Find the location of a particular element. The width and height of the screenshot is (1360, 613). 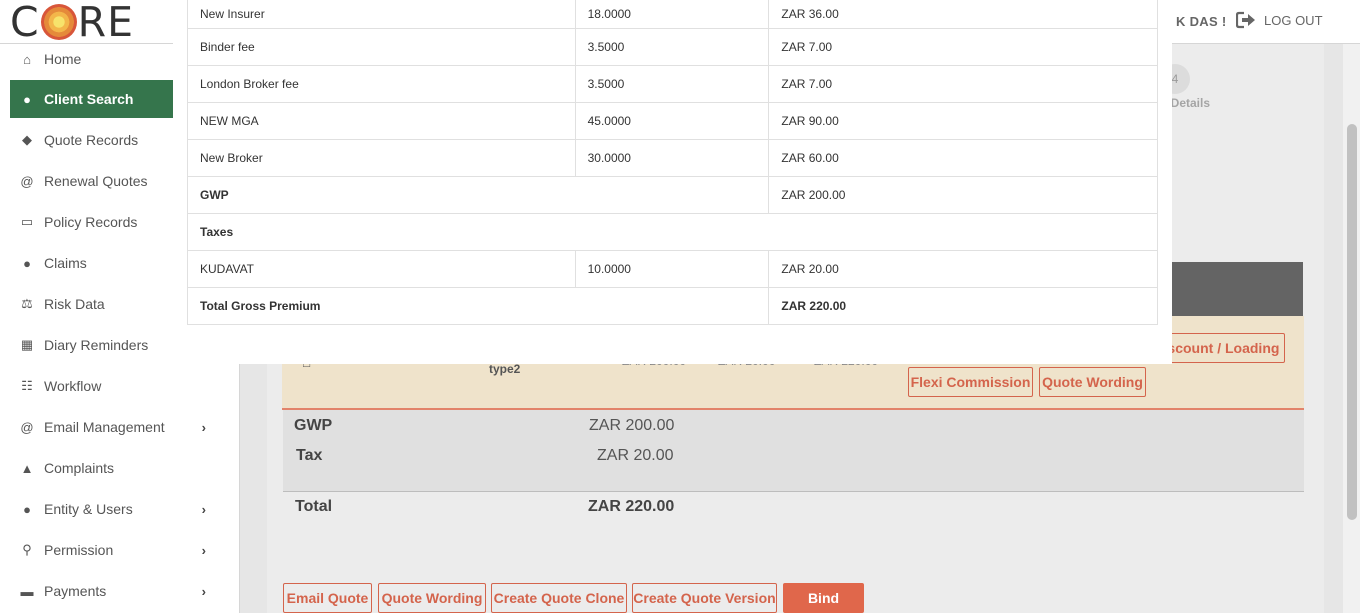

gwp-row-label: GWP is located at coordinates (478, 194).